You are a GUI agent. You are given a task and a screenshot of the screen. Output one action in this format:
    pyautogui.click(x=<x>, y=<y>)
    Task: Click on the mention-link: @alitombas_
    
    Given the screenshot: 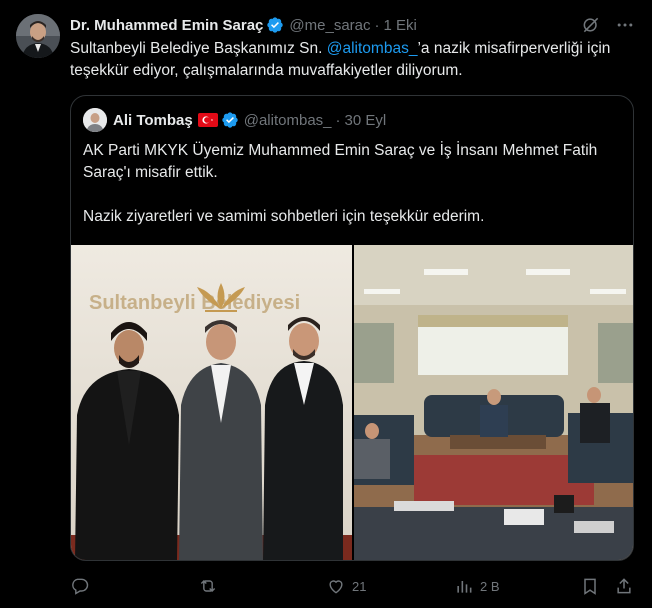 What is the action you would take?
    pyautogui.click(x=372, y=48)
    